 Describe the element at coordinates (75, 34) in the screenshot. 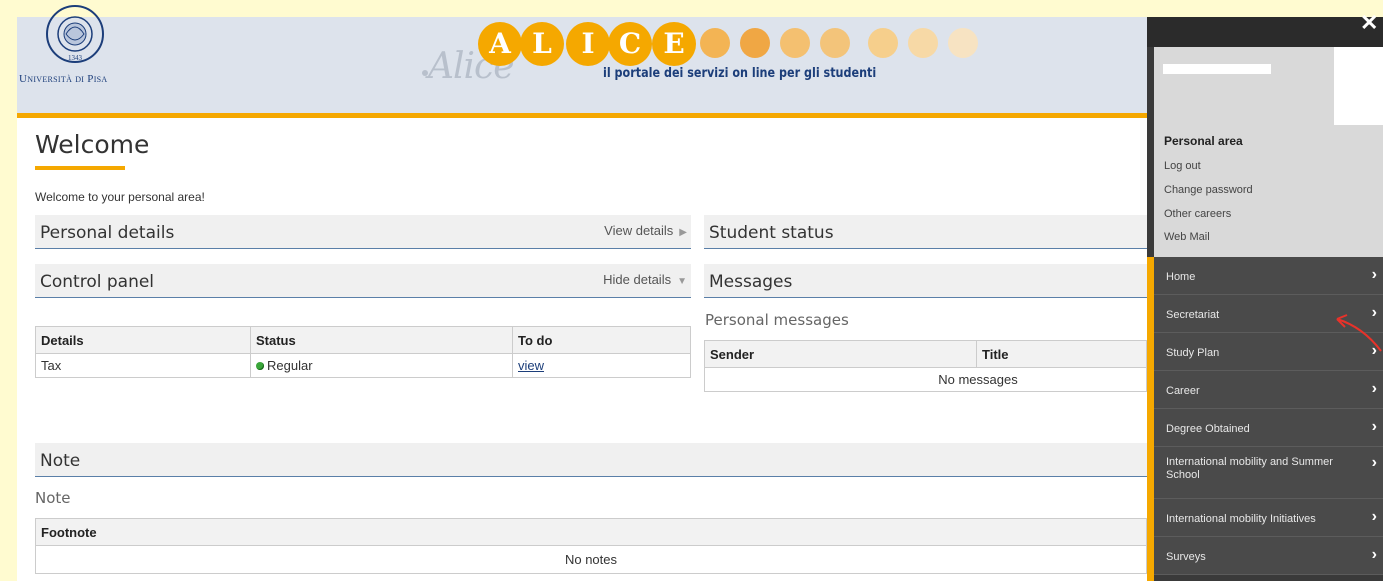

I see `university-seal-logo: 1343` at that location.